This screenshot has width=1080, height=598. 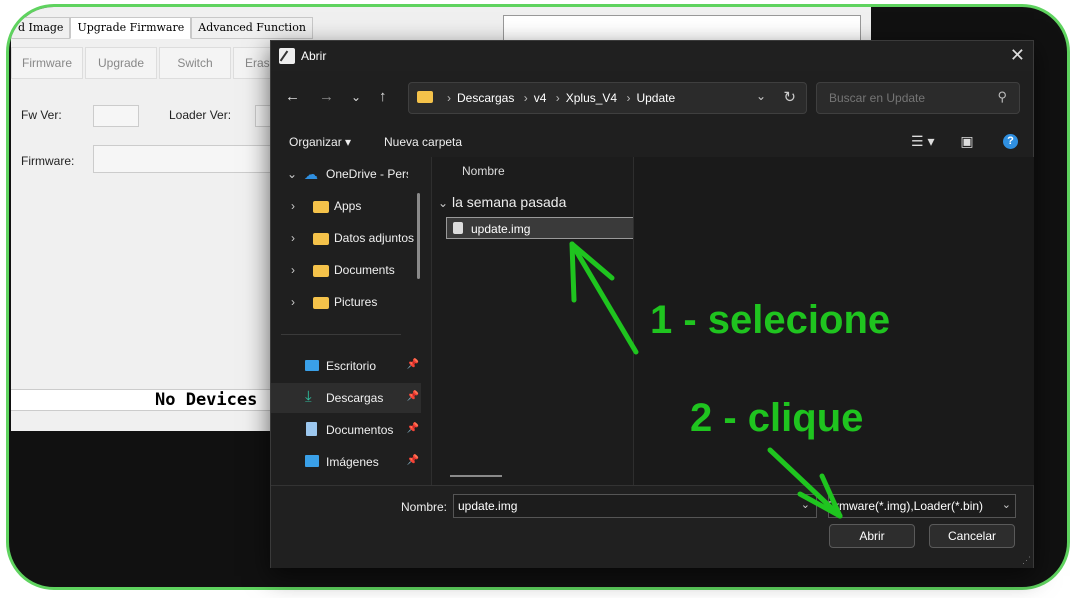 What do you see at coordinates (706, 380) in the screenshot?
I see `annotation-arrows` at bounding box center [706, 380].